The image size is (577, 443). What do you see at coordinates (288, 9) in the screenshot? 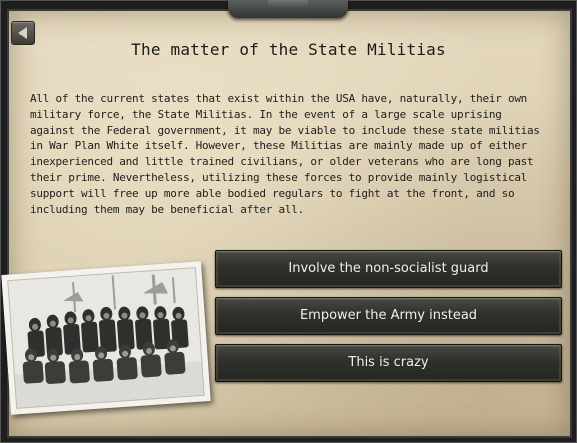
I see `top-clip-decoration` at bounding box center [288, 9].